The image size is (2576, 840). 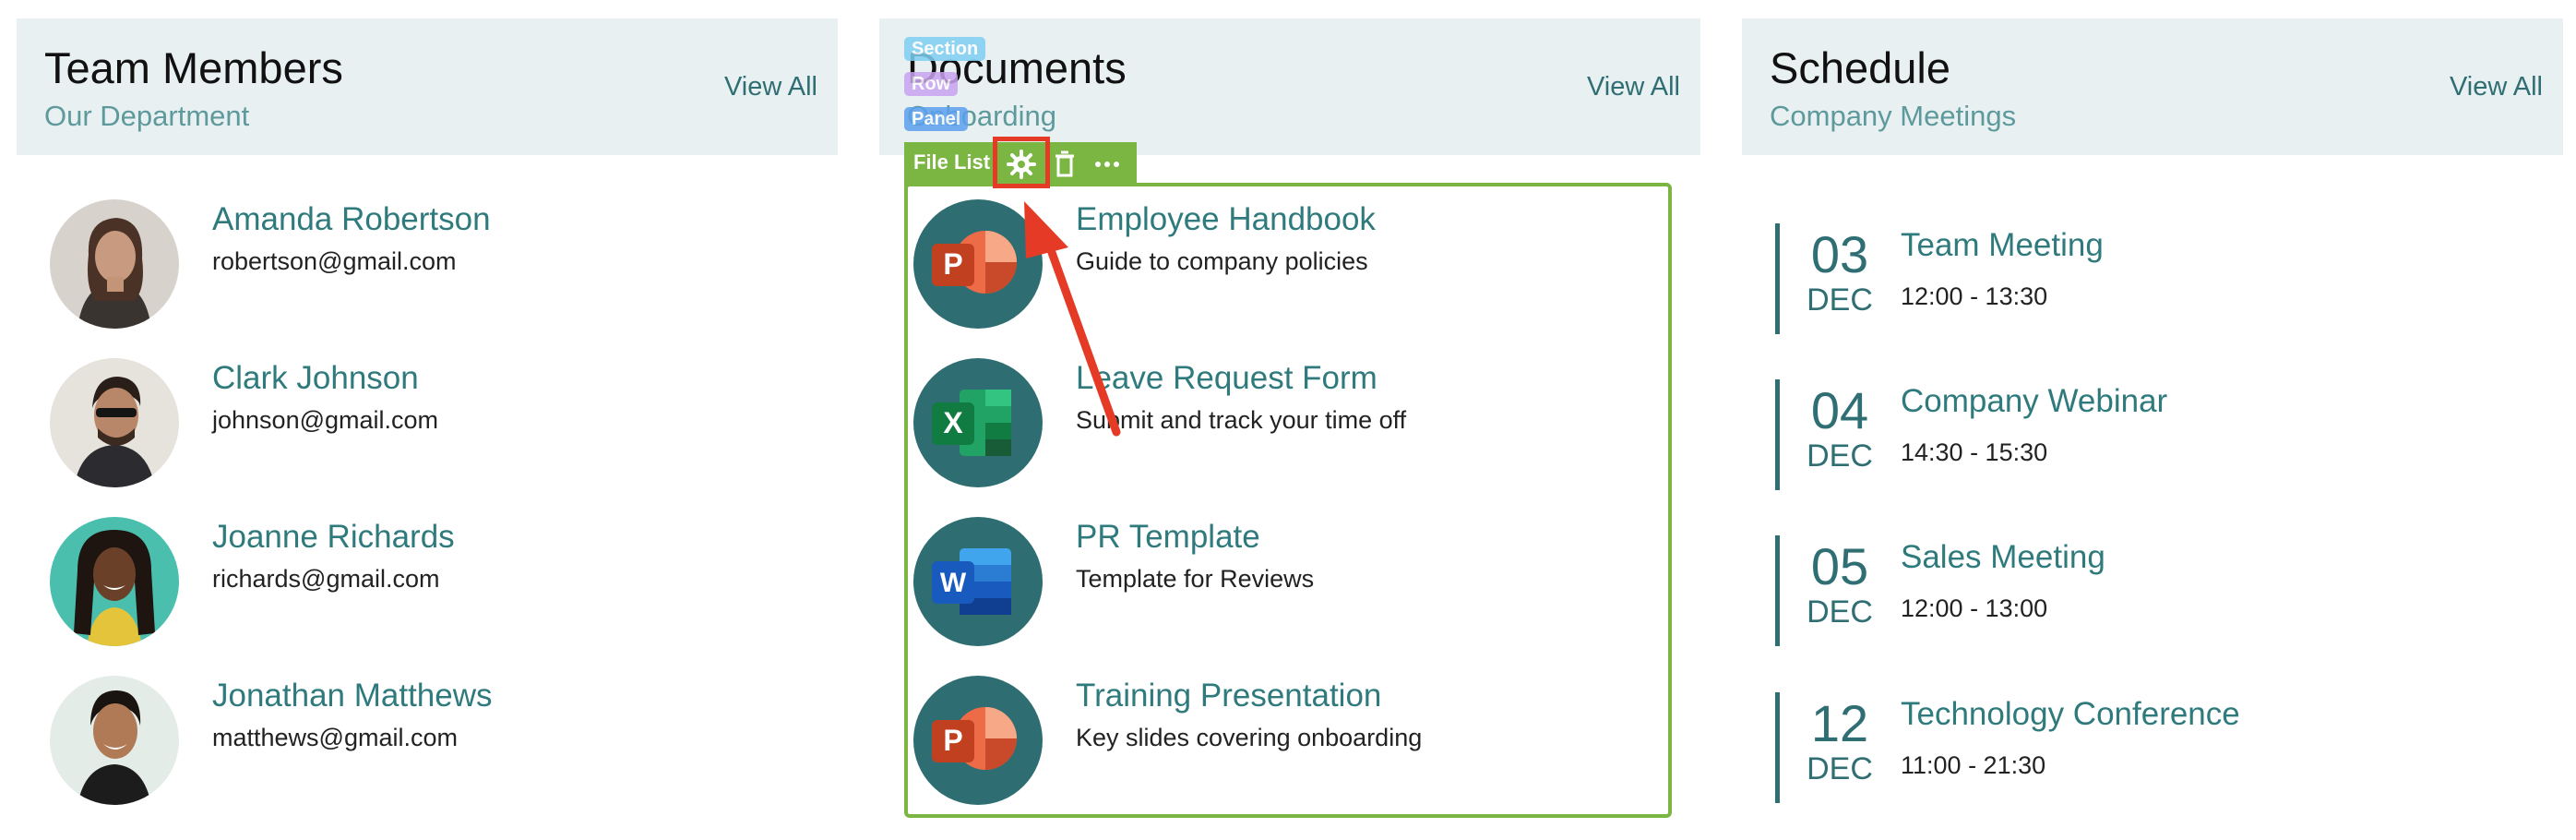 I want to click on event-title: Technology Conference, so click(x=2070, y=714).